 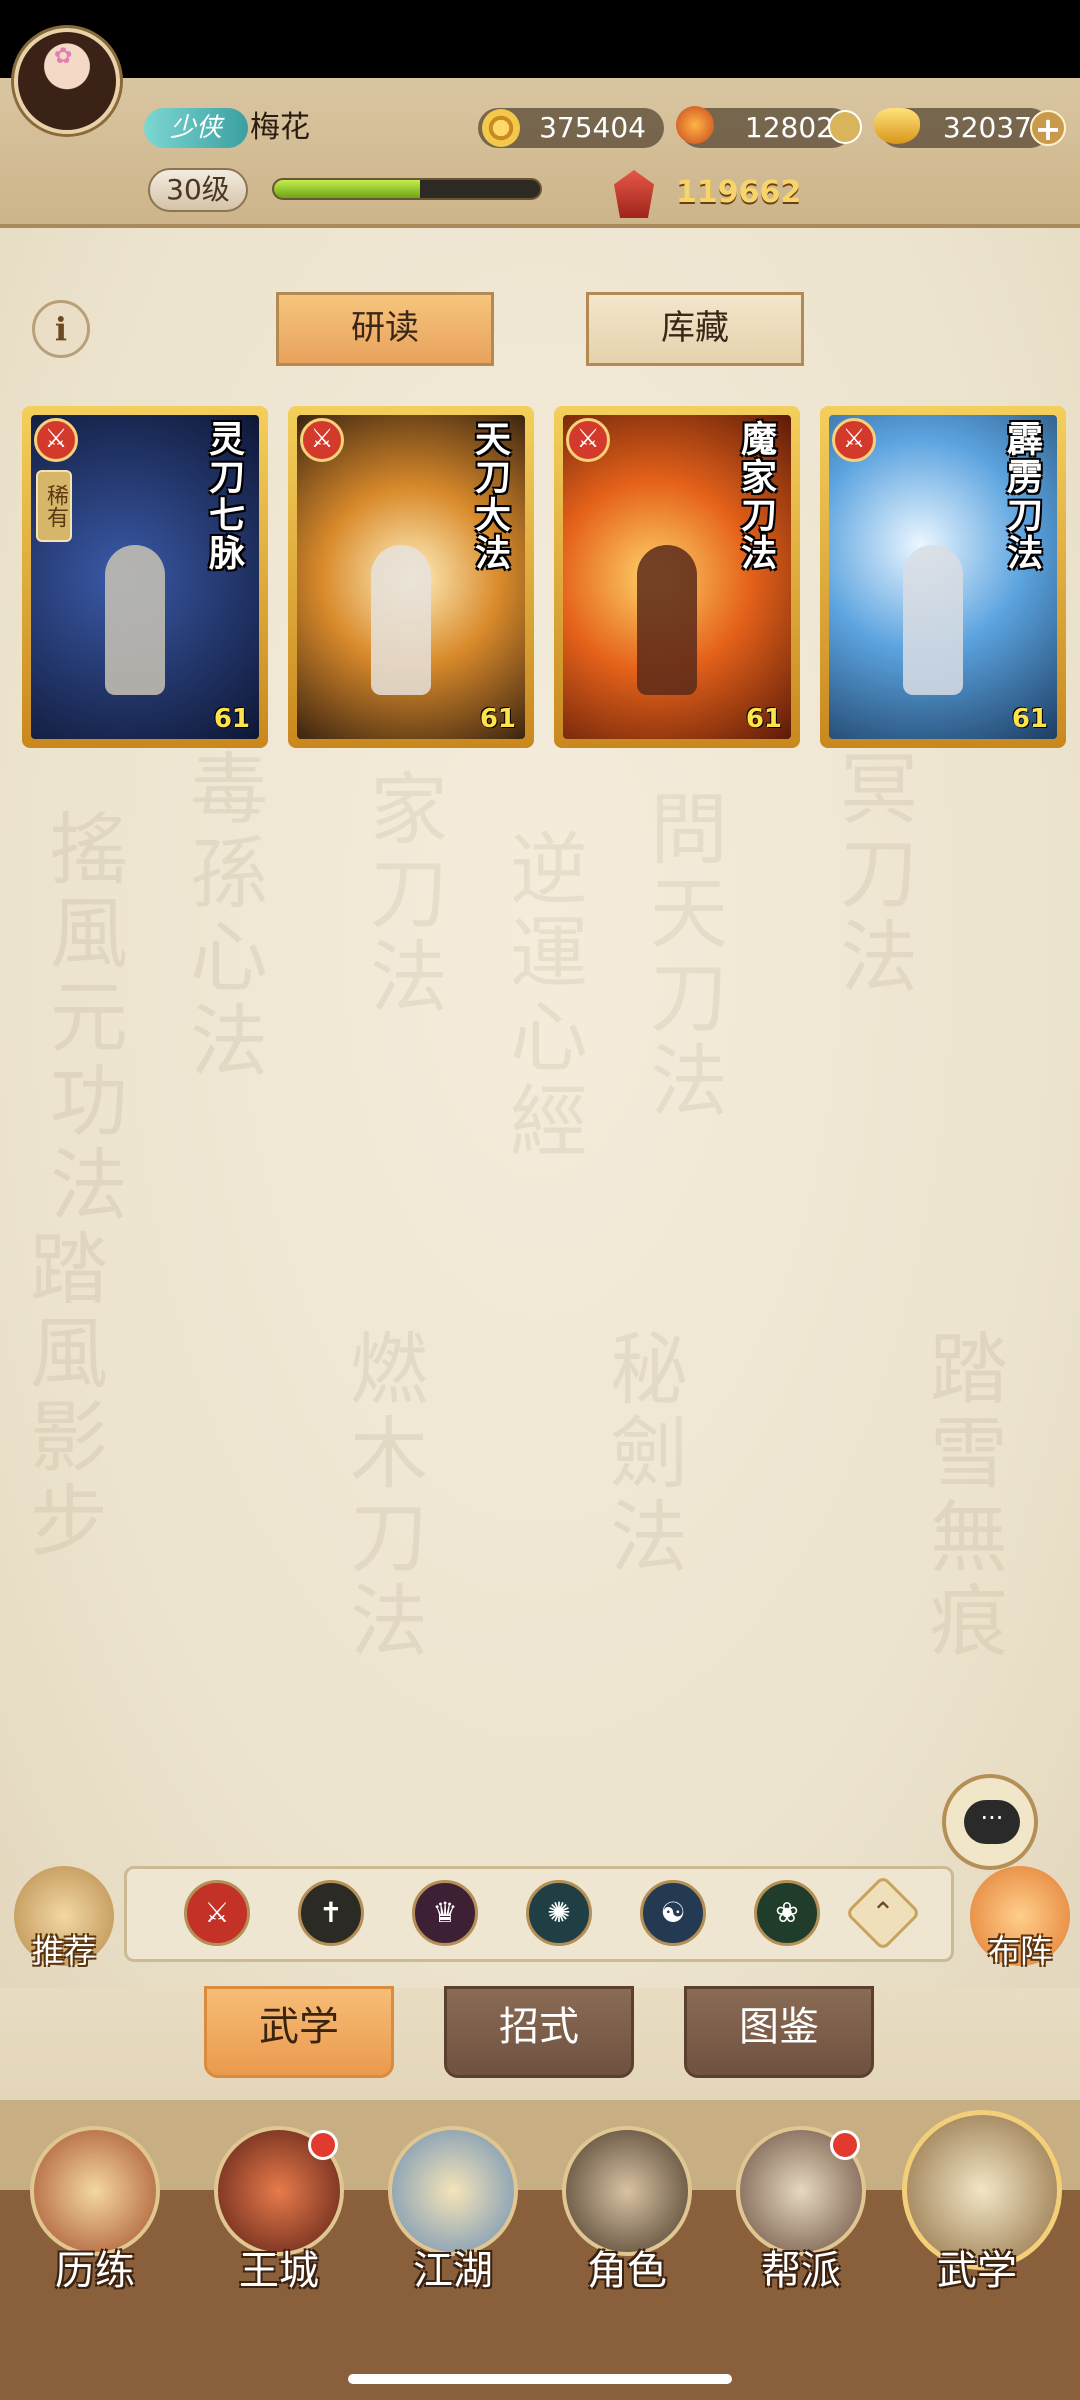 What do you see at coordinates (453, 2271) in the screenshot?
I see `nav-label: 江湖` at bounding box center [453, 2271].